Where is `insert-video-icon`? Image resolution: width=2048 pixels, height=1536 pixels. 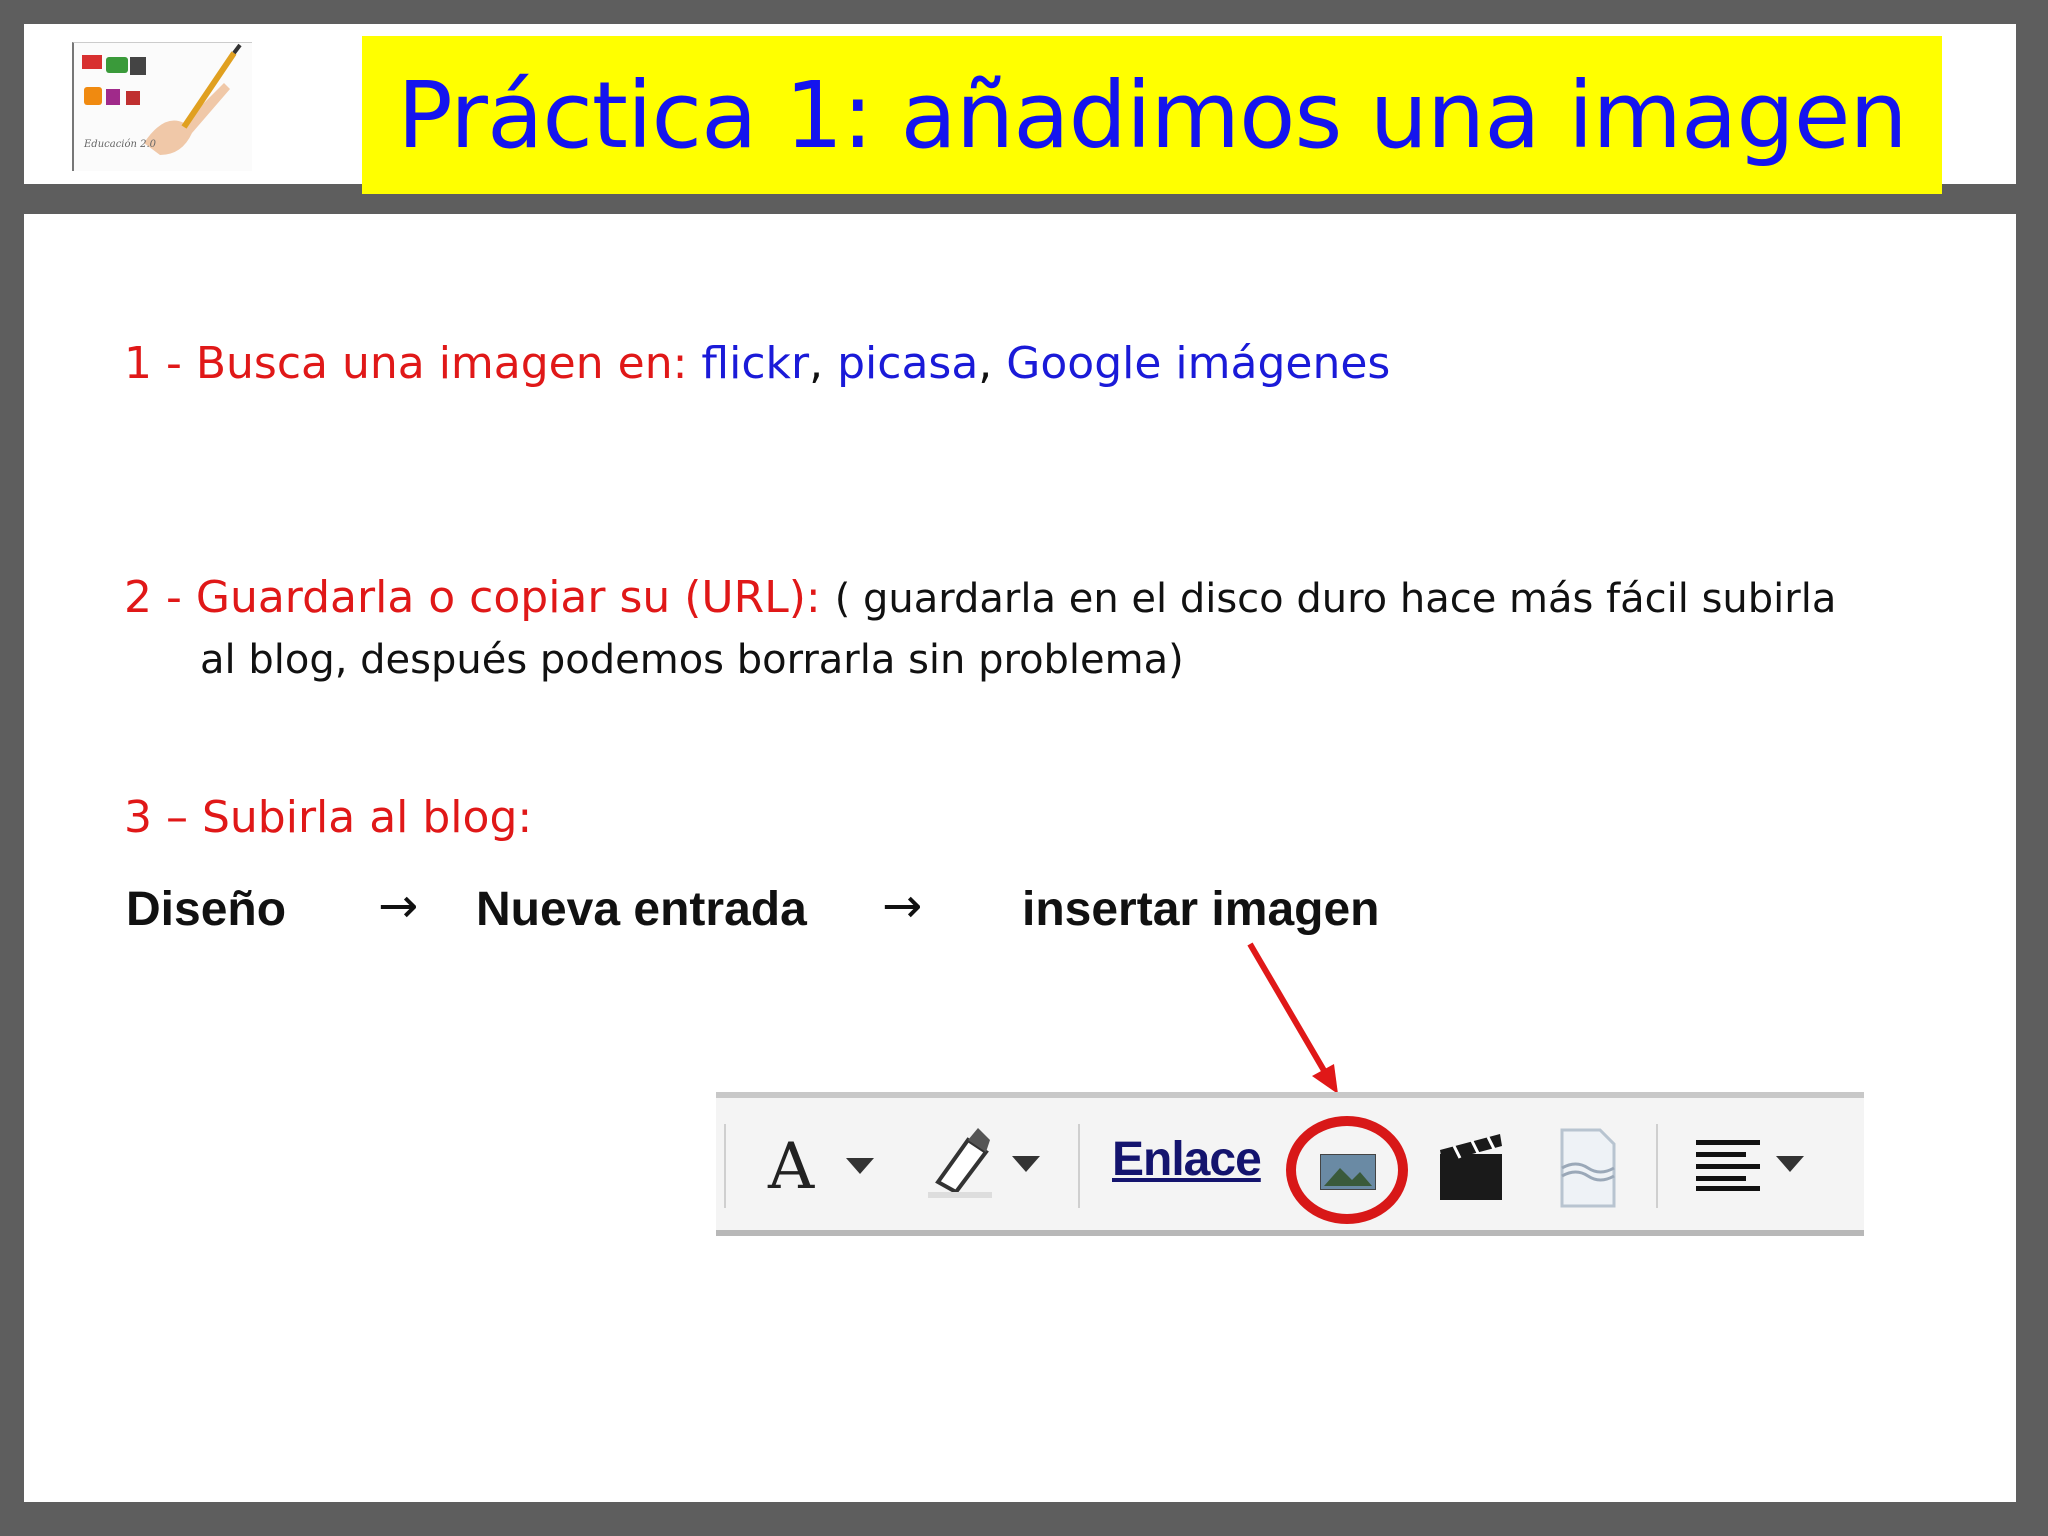
insert-video-icon is located at coordinates (1471, 1167).